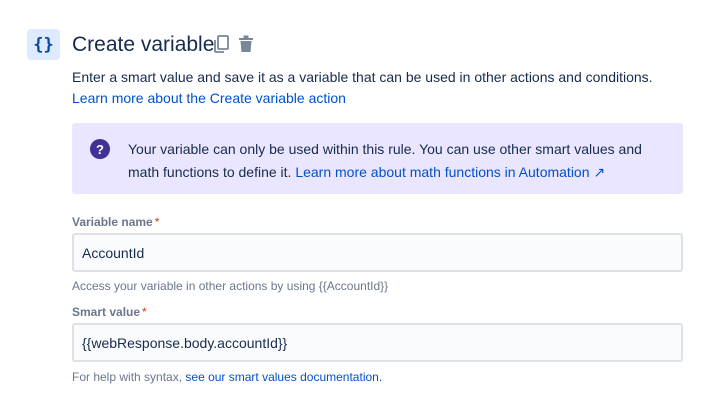 The height and width of the screenshot is (393, 703). I want to click on smart-value-label: Smart value *, so click(109, 312).